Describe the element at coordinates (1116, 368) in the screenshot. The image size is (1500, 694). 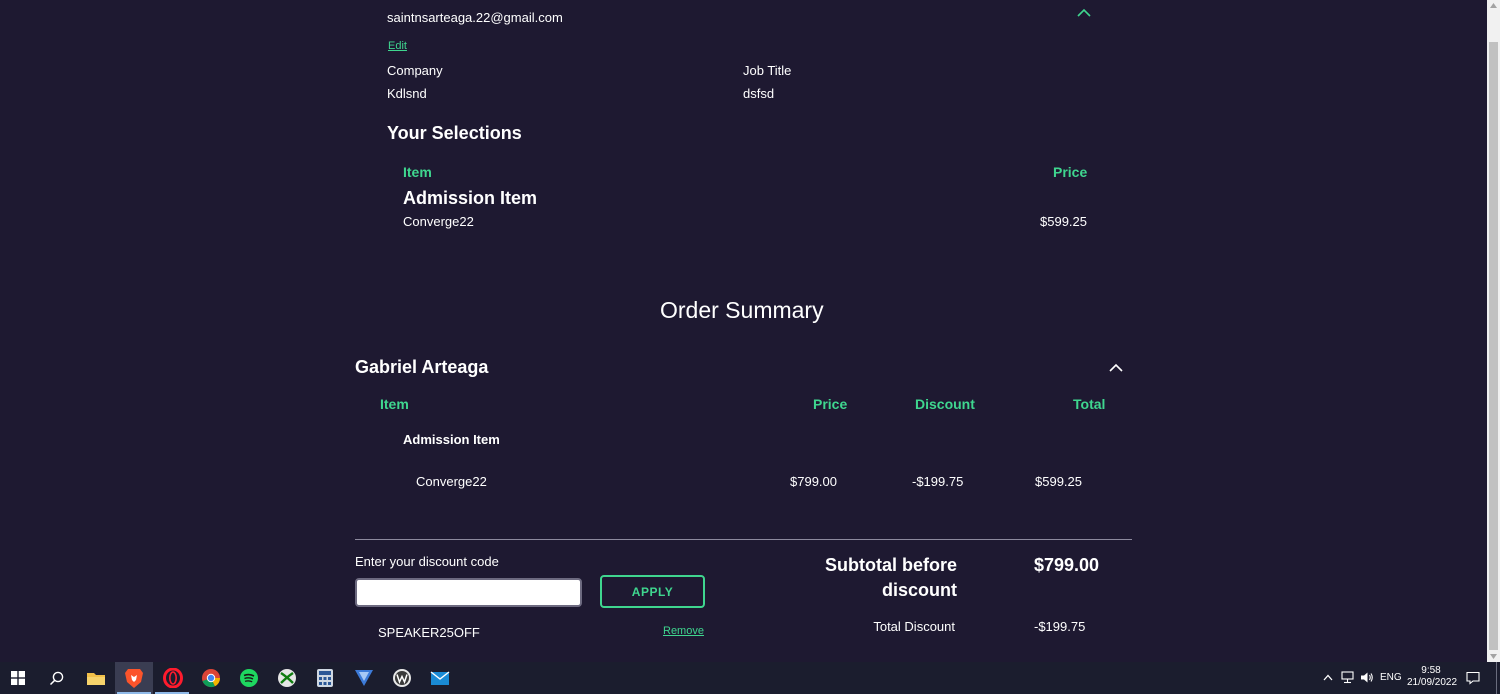
I see `attendee-collapse-chevron-icon` at that location.